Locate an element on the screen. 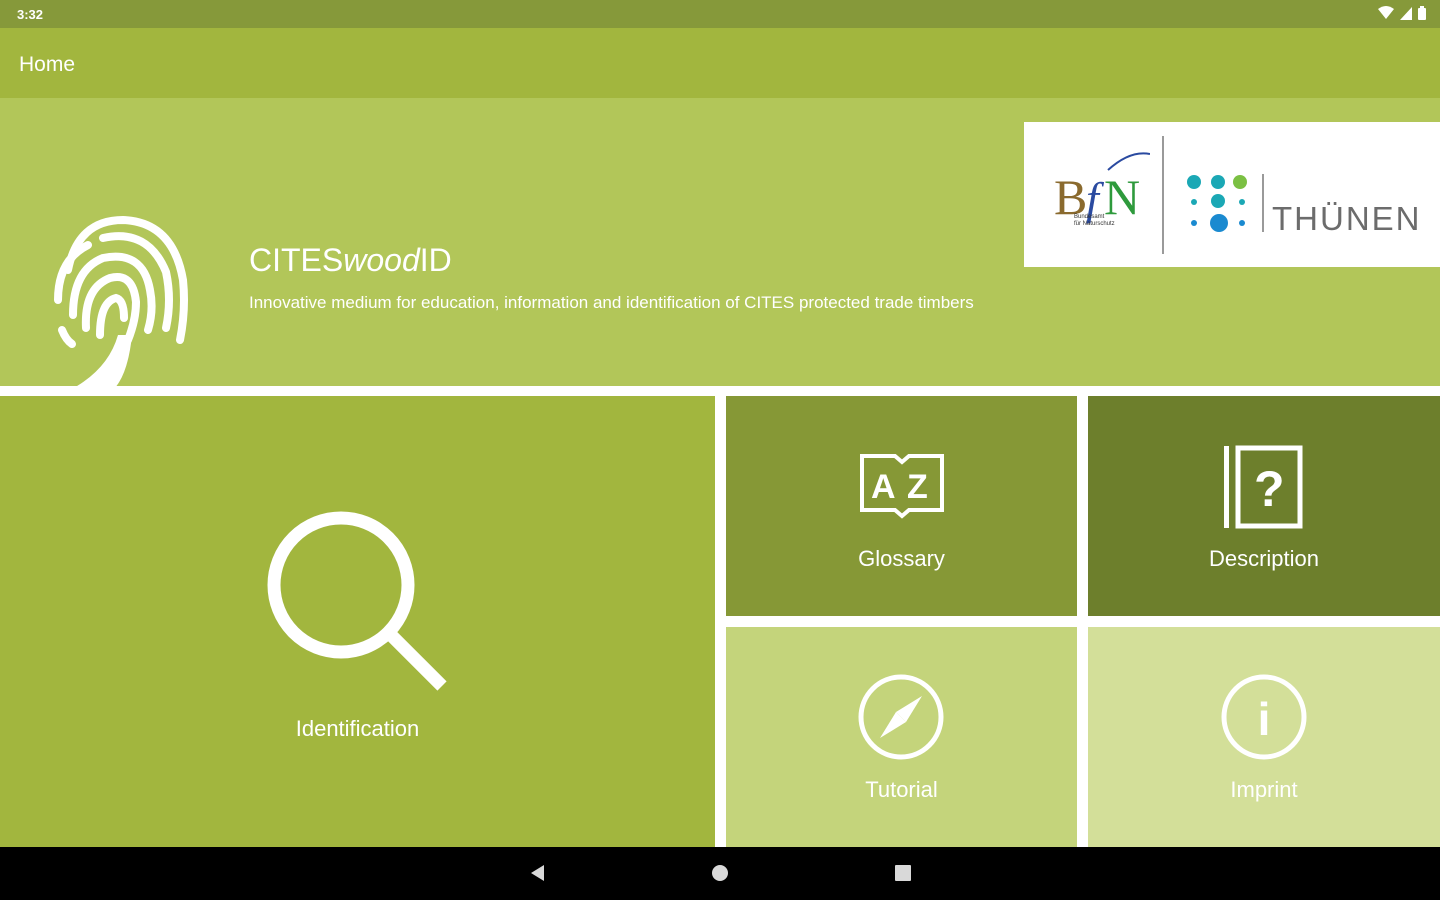 The image size is (1440, 900). status-icons is located at coordinates (1402, 13).